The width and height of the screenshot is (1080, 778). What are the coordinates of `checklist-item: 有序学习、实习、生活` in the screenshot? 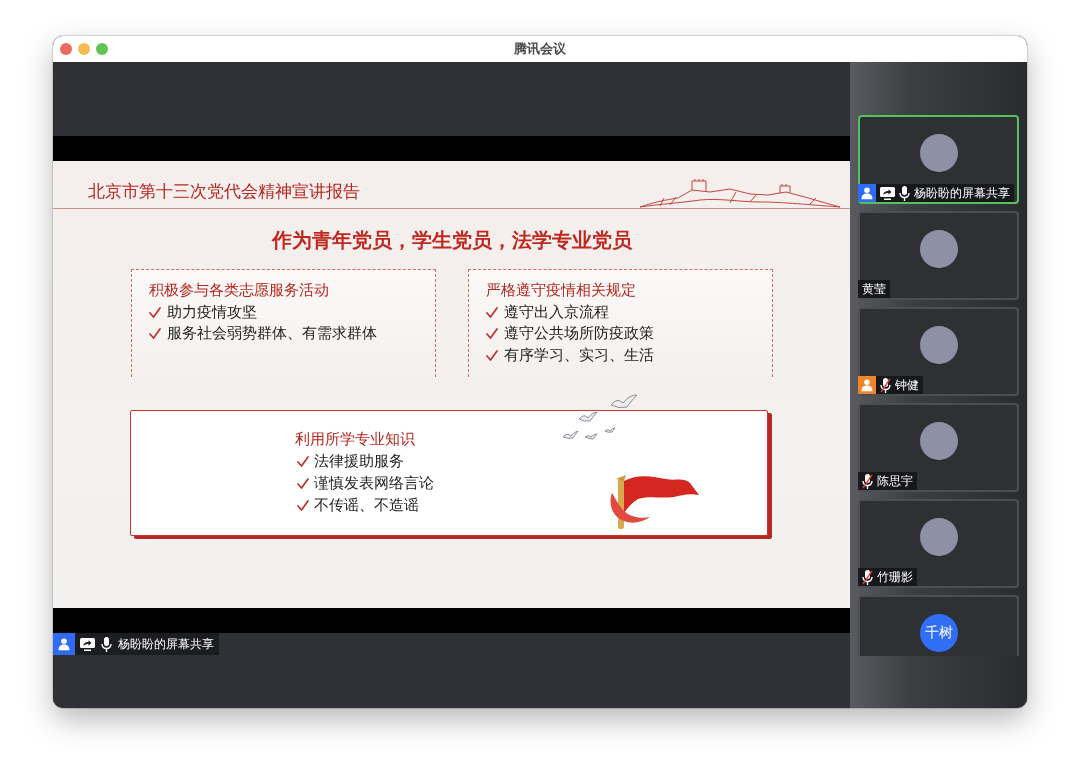 It's located at (578, 355).